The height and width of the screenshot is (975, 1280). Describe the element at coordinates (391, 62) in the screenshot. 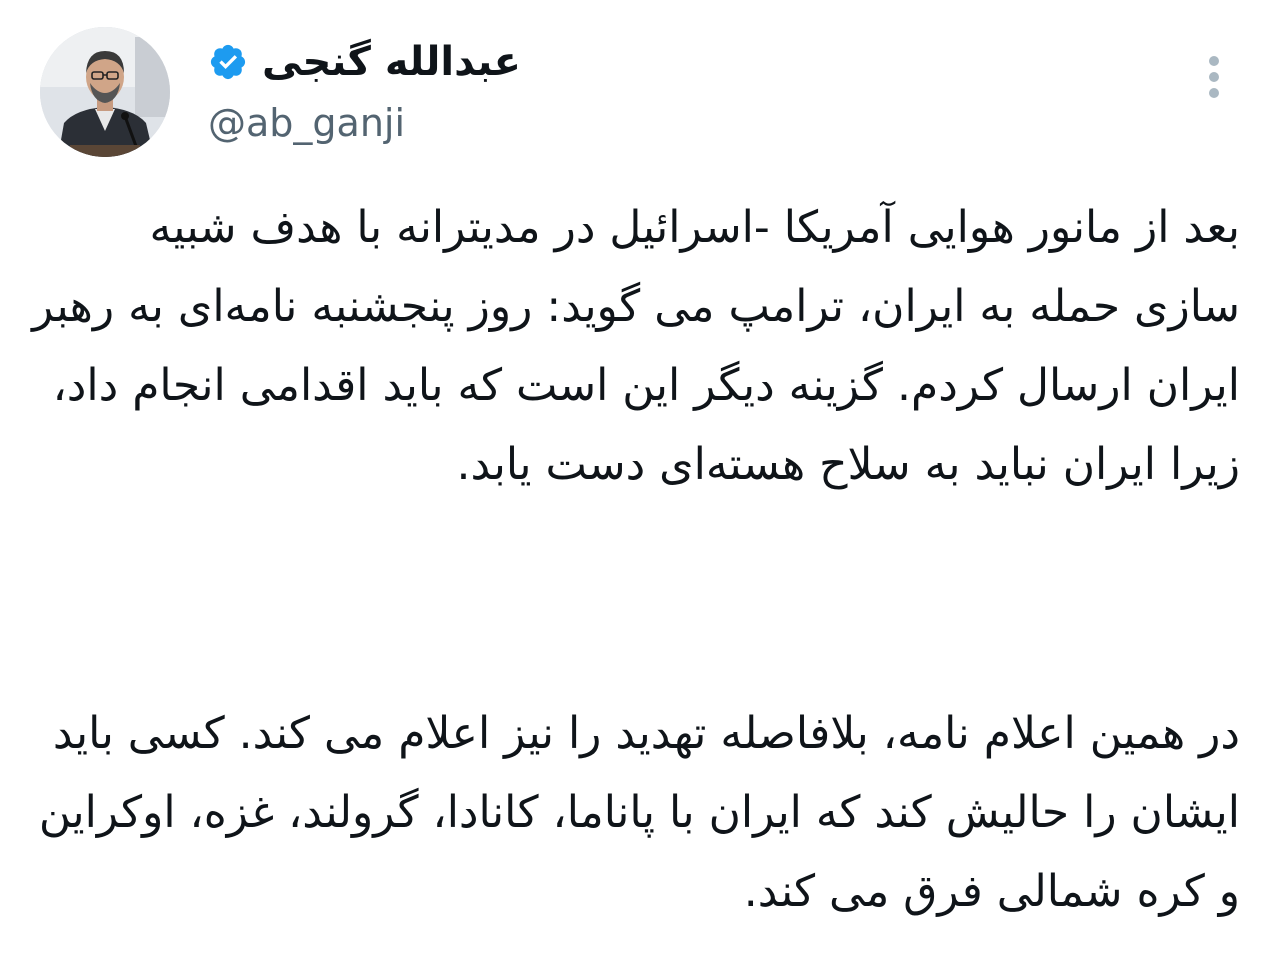

I see `author-display-name: عبدالله گنجی` at that location.